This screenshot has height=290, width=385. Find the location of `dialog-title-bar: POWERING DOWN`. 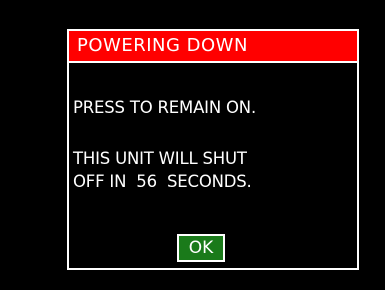

dialog-title-bar: POWERING DOWN is located at coordinates (213, 47).